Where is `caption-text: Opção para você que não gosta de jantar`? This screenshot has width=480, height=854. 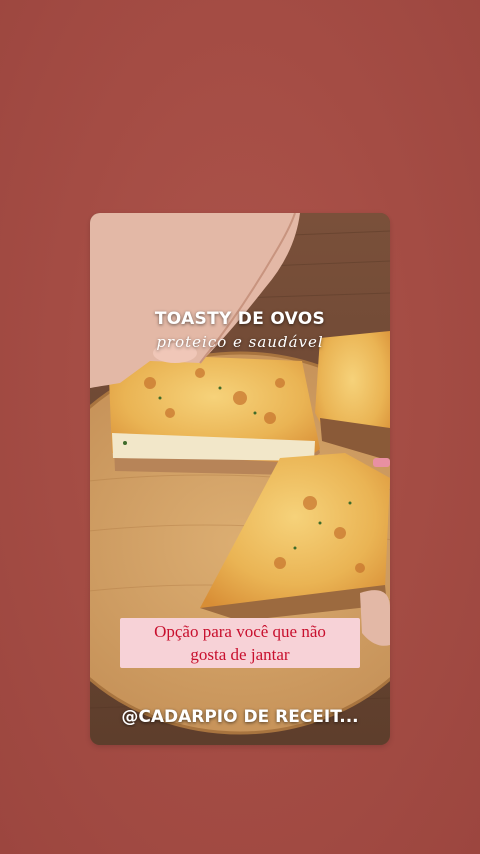
caption-text: Opção para você que não gosta de jantar is located at coordinates (240, 643).